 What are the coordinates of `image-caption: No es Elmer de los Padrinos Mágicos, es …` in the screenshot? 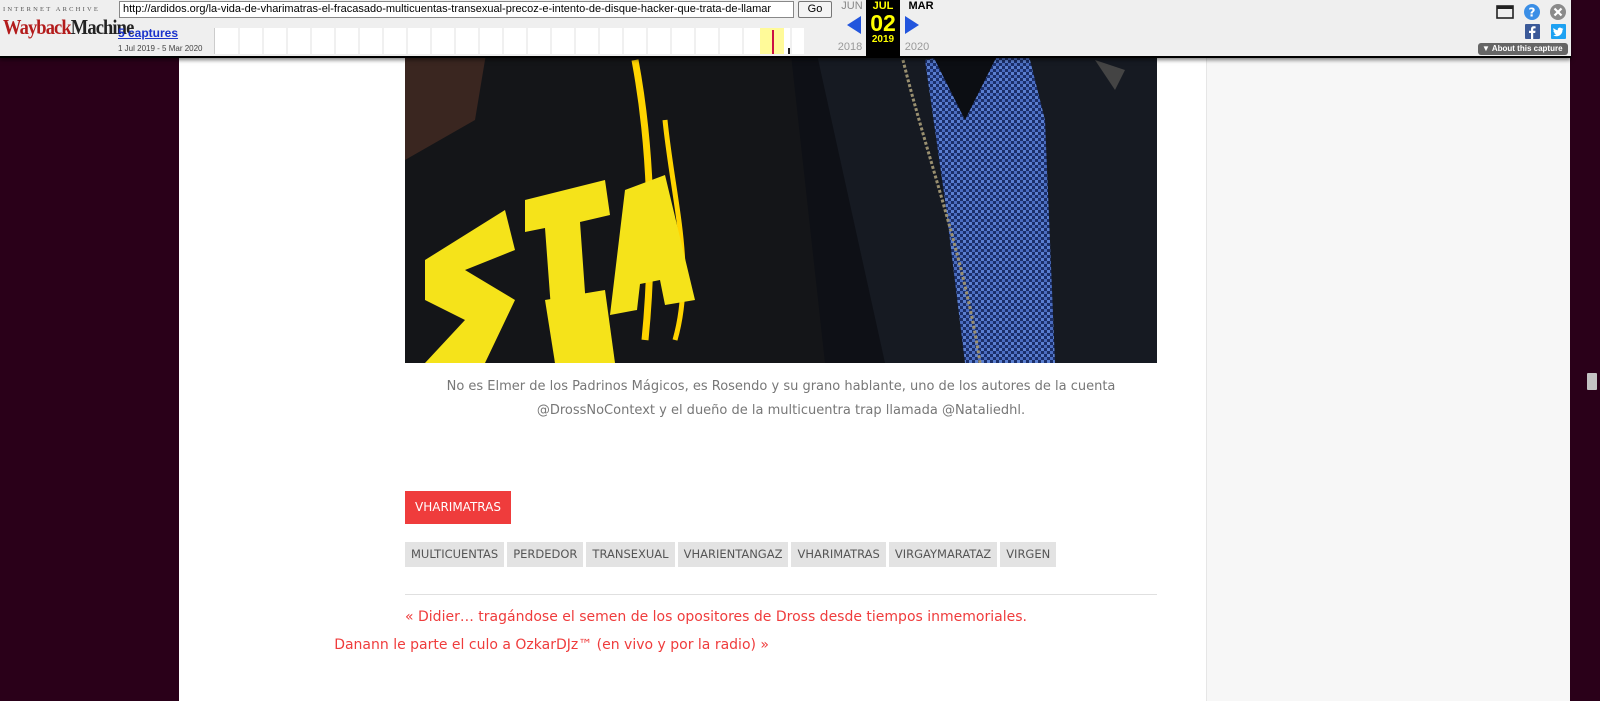 It's located at (781, 398).